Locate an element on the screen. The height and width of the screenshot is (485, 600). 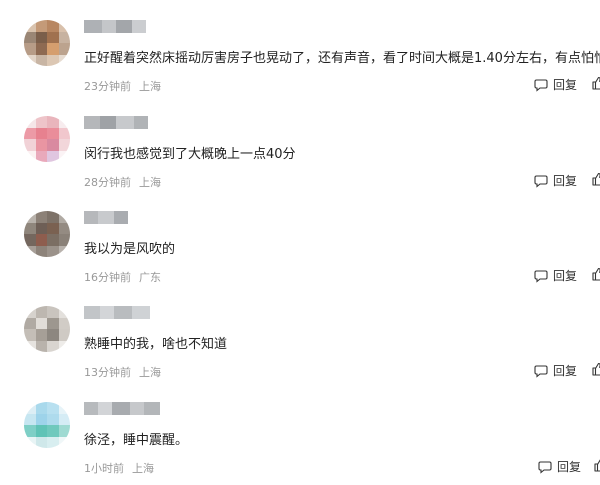
comment-meta: 28分钟前 上海 is located at coordinates (122, 182).